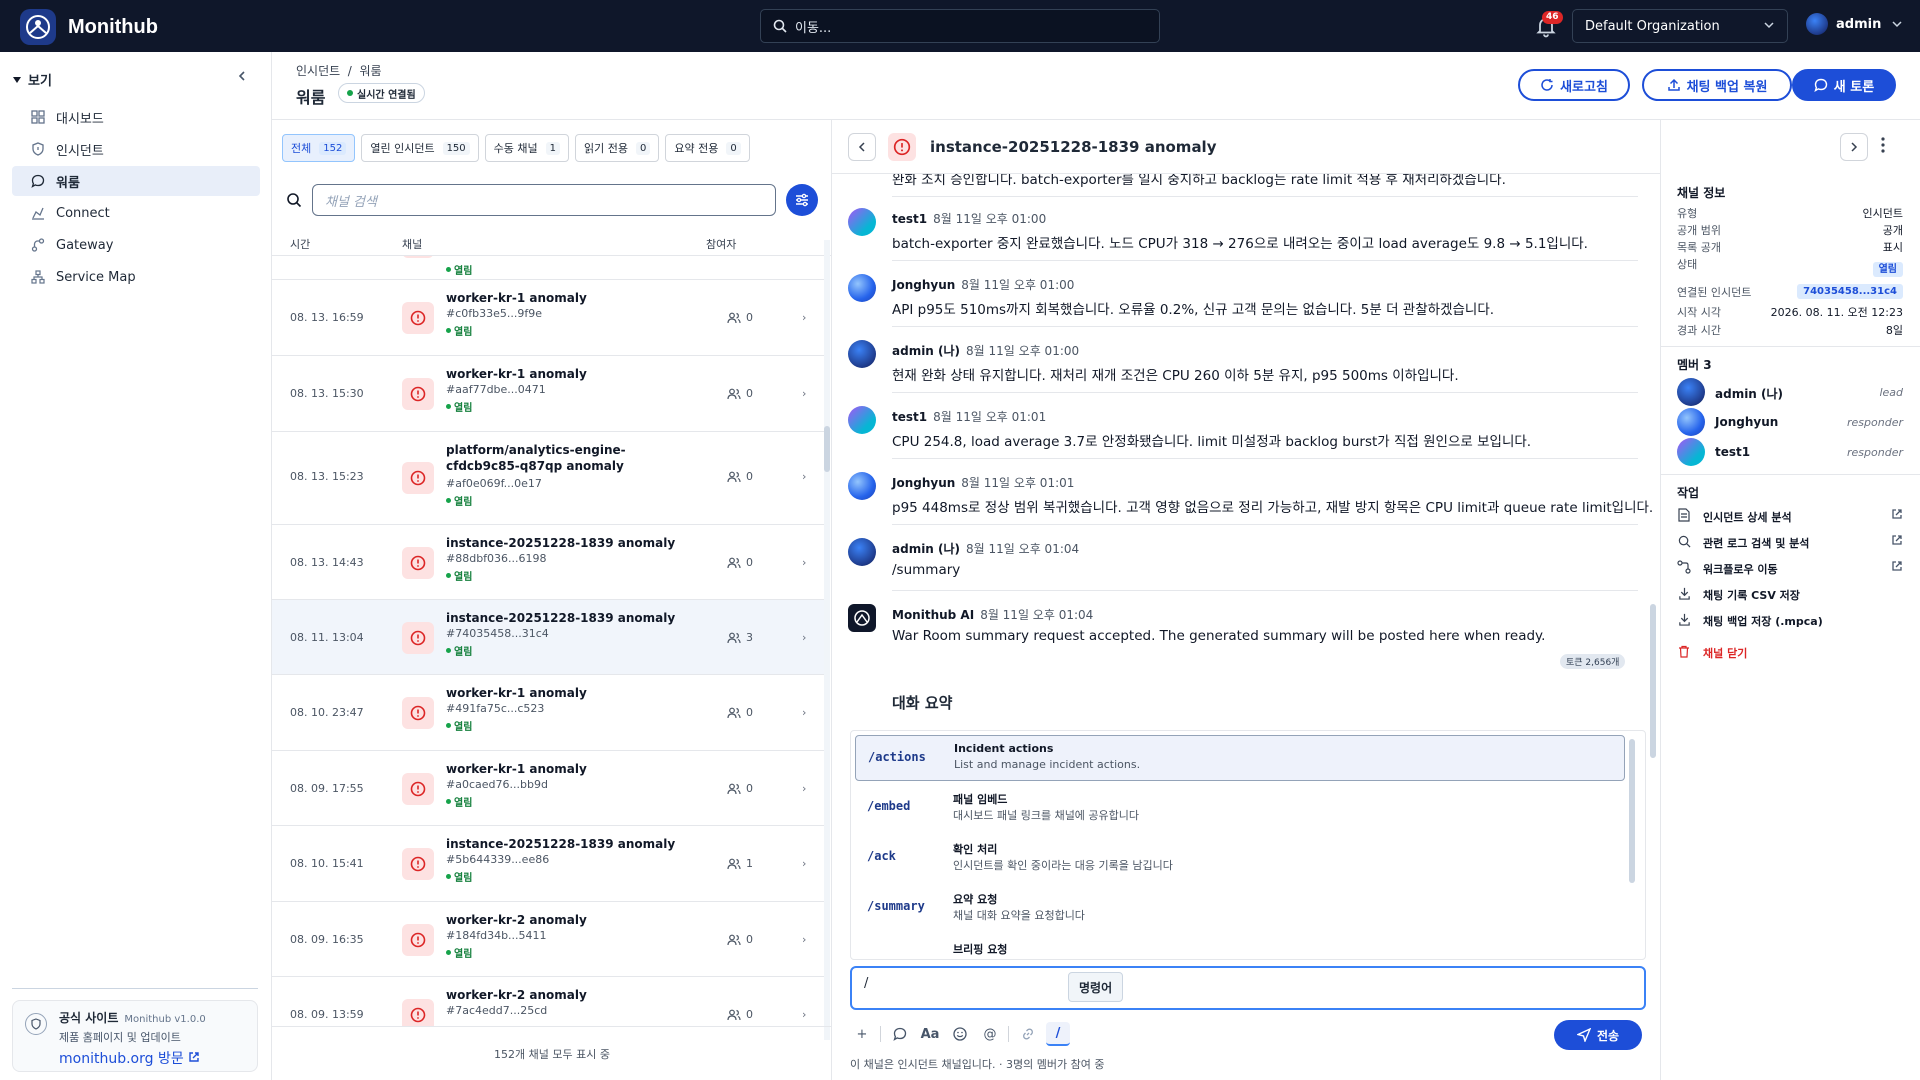 The image size is (1920, 1080). Describe the element at coordinates (1790, 594) in the screenshot. I see `action-export-csv: 채팅 기록 CSV 저장` at that location.